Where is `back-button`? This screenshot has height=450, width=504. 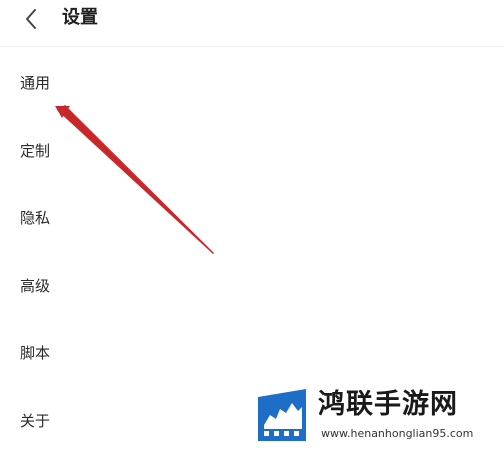 back-button is located at coordinates (31, 19).